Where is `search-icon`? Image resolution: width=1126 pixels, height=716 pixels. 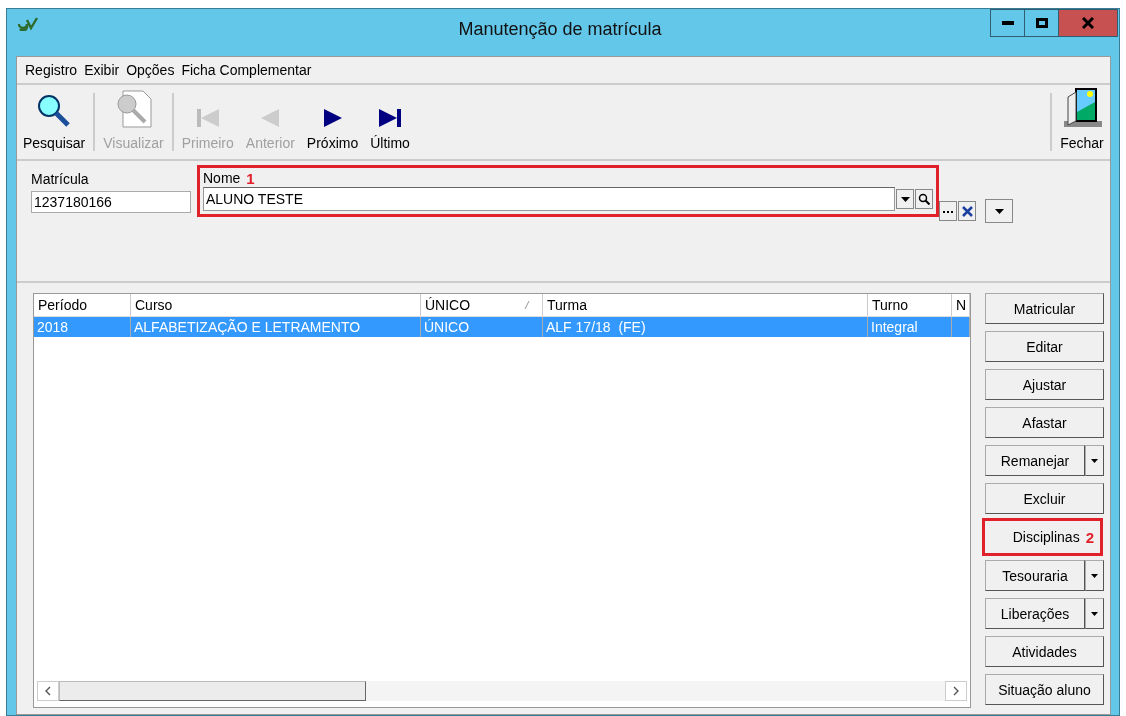 search-icon is located at coordinates (924, 199).